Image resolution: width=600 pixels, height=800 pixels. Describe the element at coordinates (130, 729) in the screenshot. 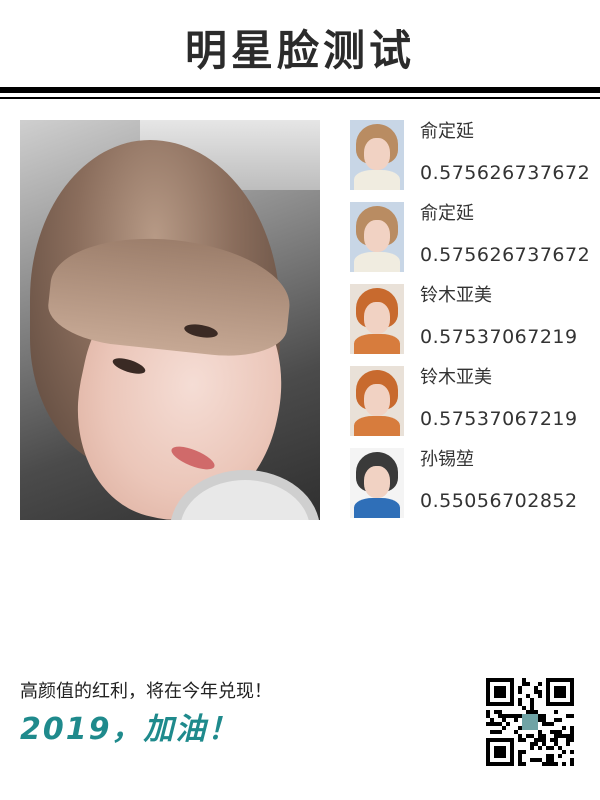

I see `footer-cheer: 2019，加油！` at that location.